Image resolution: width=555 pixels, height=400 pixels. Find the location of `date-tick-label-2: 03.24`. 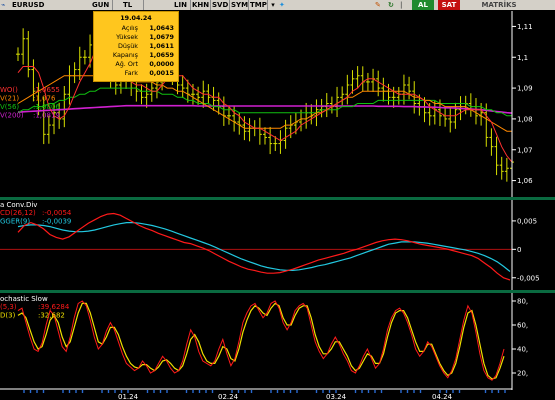

date-tick-label-2: 03.24 is located at coordinates (336, 396).